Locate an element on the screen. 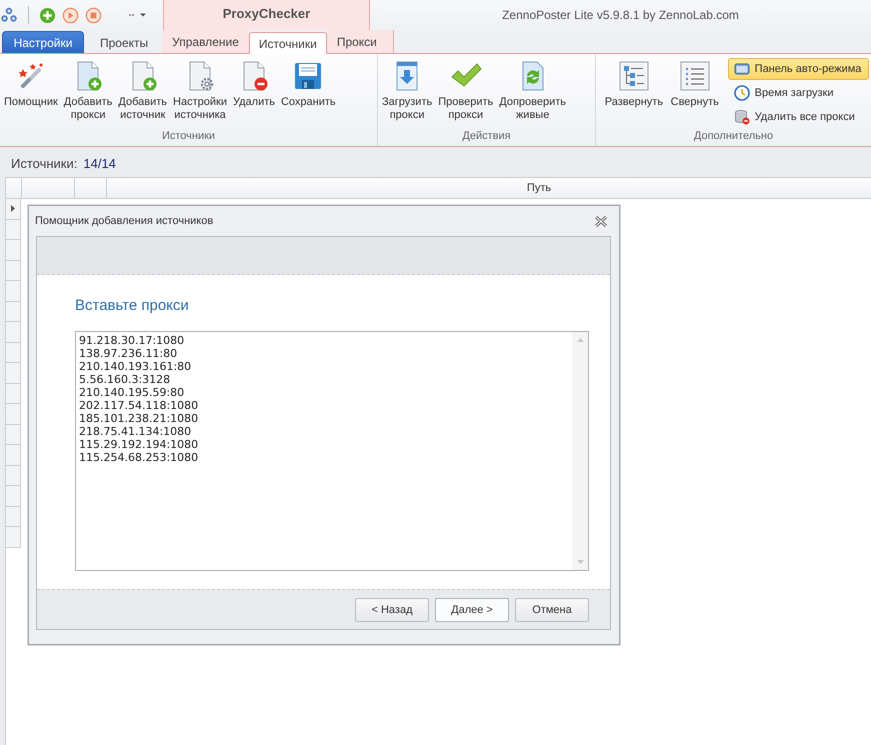 This screenshot has height=745, width=871. ribbon-group-title: Источники is located at coordinates (188, 137).